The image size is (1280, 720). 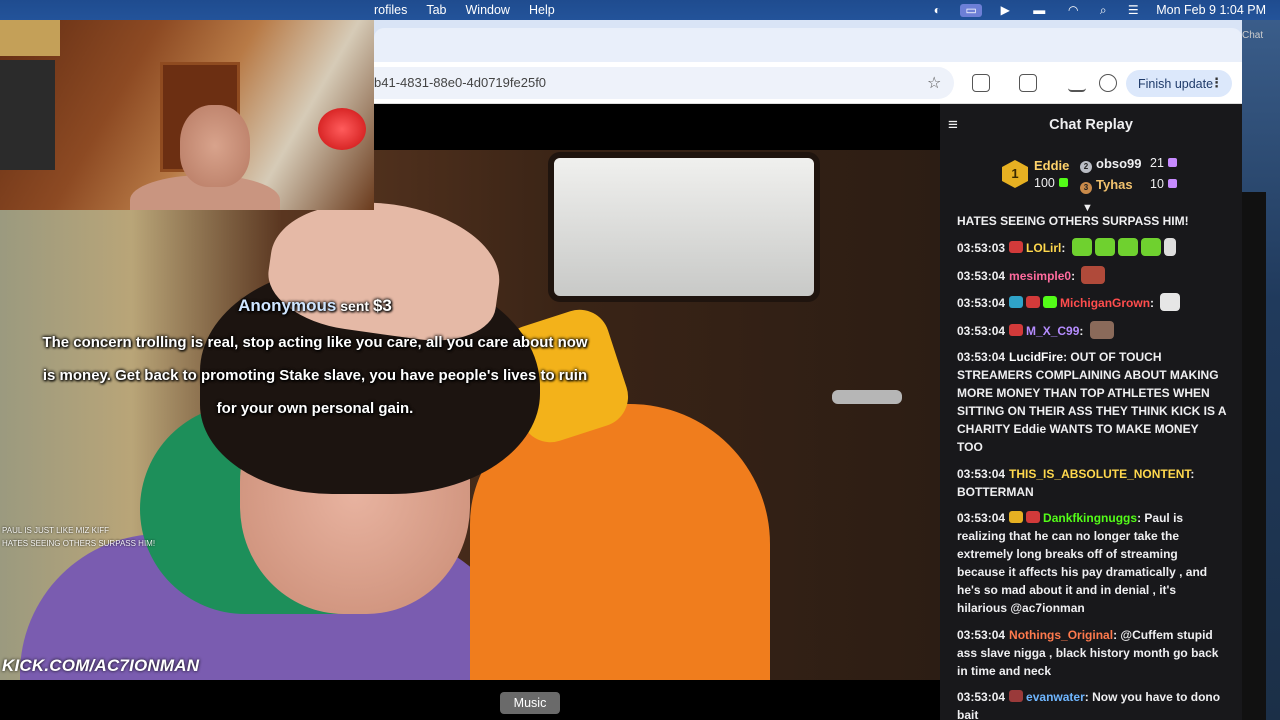 I want to click on chat-message: 03:53:04 M_X_C99:, so click(x=1092, y=330).